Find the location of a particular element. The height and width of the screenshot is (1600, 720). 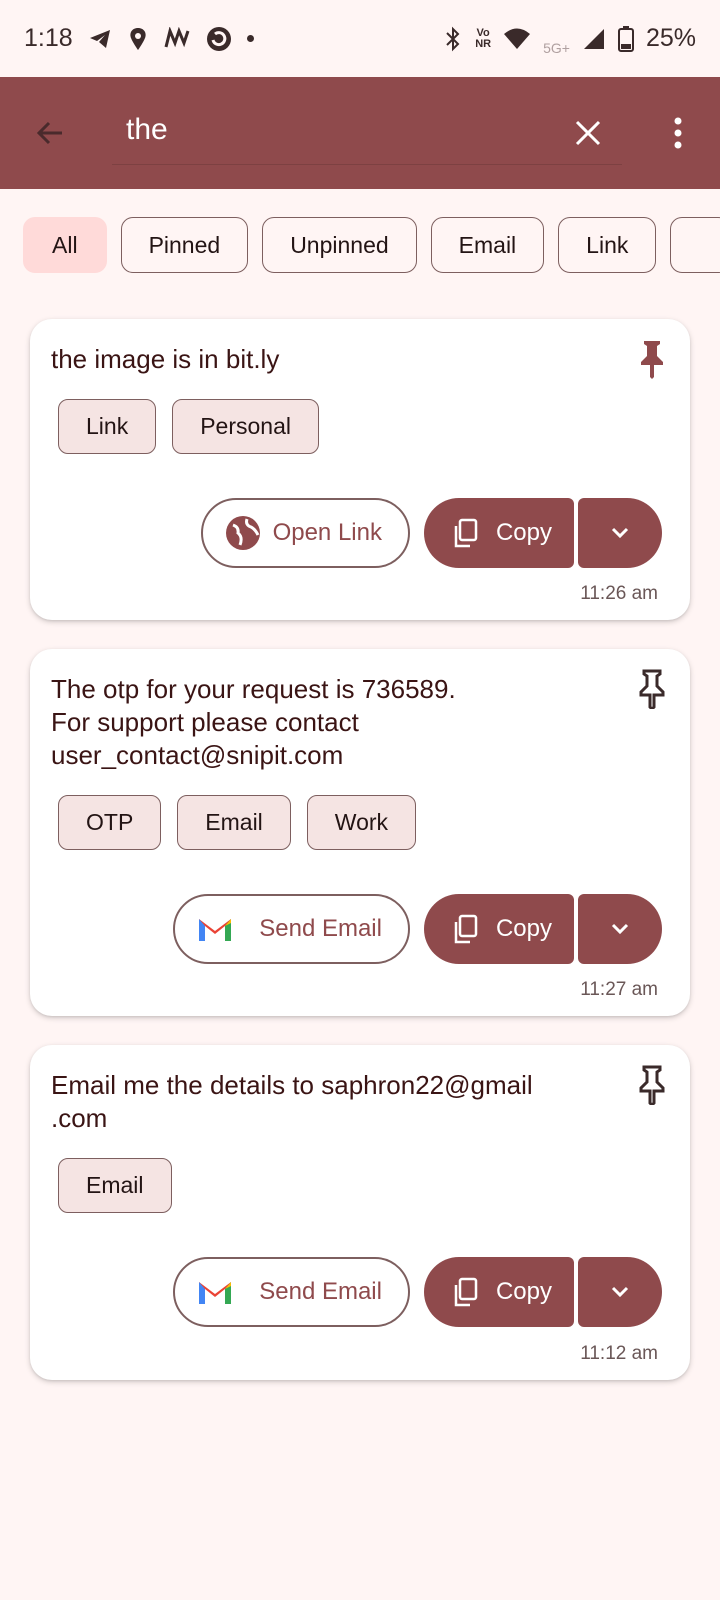

tag-label: Work is located at coordinates (361, 822).